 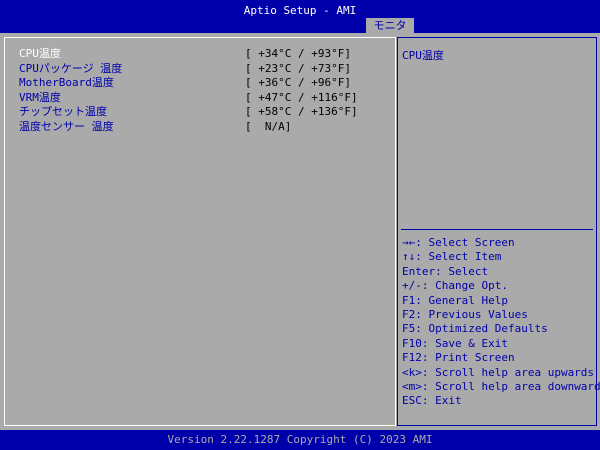 I want to click on key-help-exit: ESC: Exit, so click(x=432, y=401).